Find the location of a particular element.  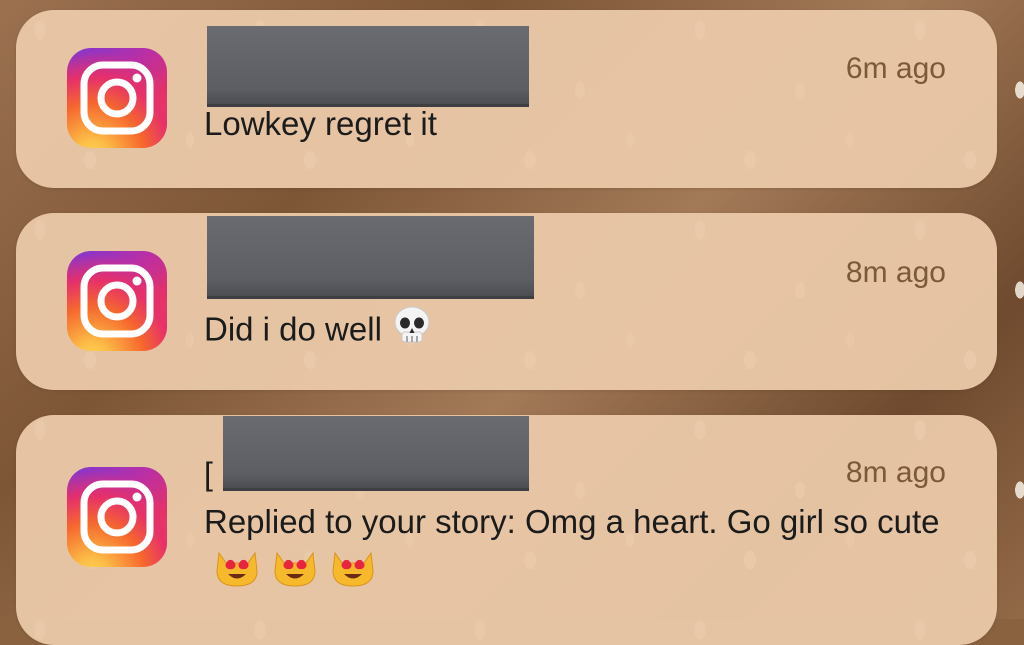

skull-emoji is located at coordinates (412, 332).